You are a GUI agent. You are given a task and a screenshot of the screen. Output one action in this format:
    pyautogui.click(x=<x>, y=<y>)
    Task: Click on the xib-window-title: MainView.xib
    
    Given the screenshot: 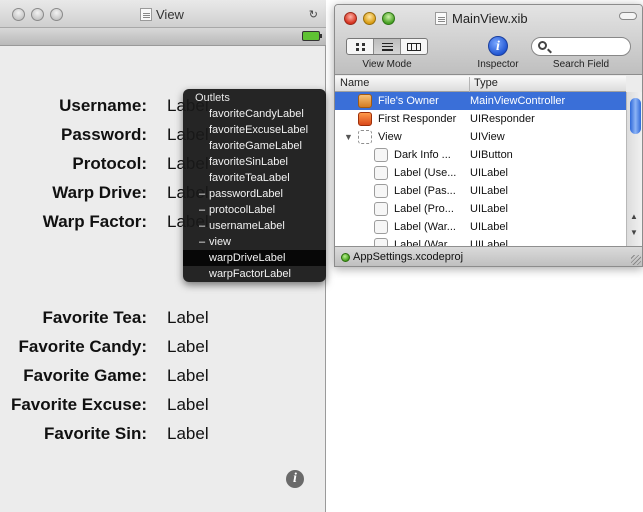 What is the action you would take?
    pyautogui.click(x=481, y=18)
    